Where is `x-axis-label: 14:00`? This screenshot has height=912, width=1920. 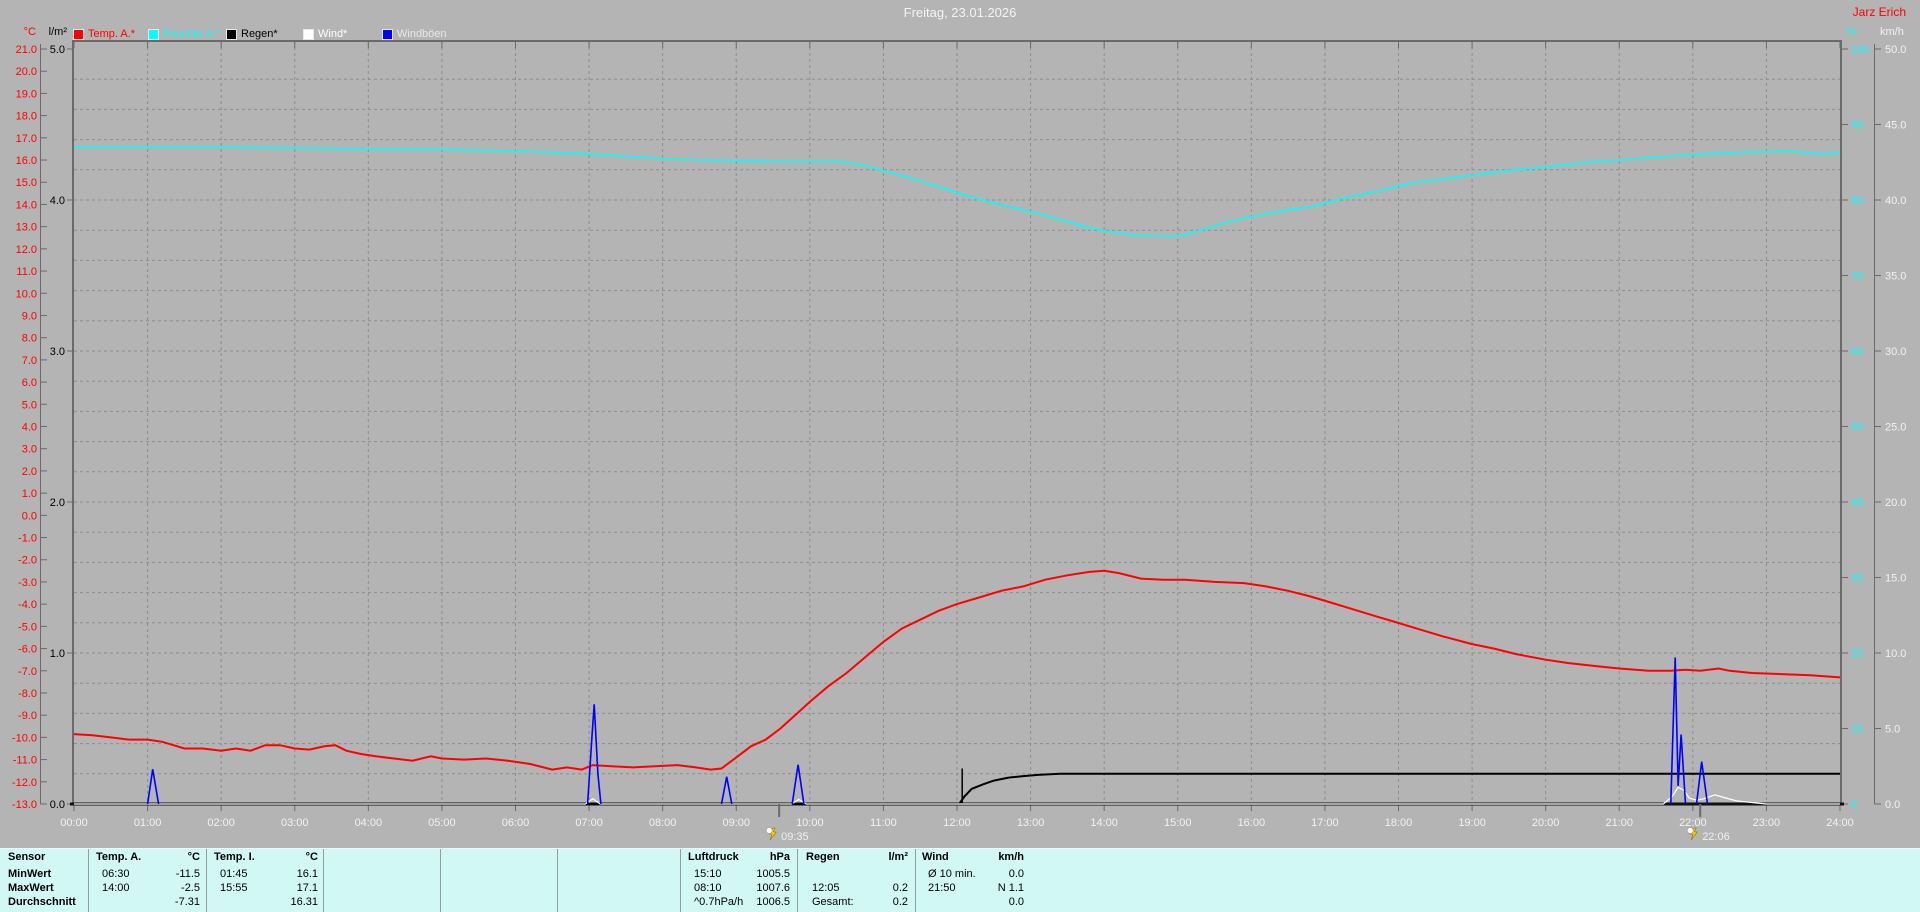
x-axis-label: 14:00 is located at coordinates (1104, 823).